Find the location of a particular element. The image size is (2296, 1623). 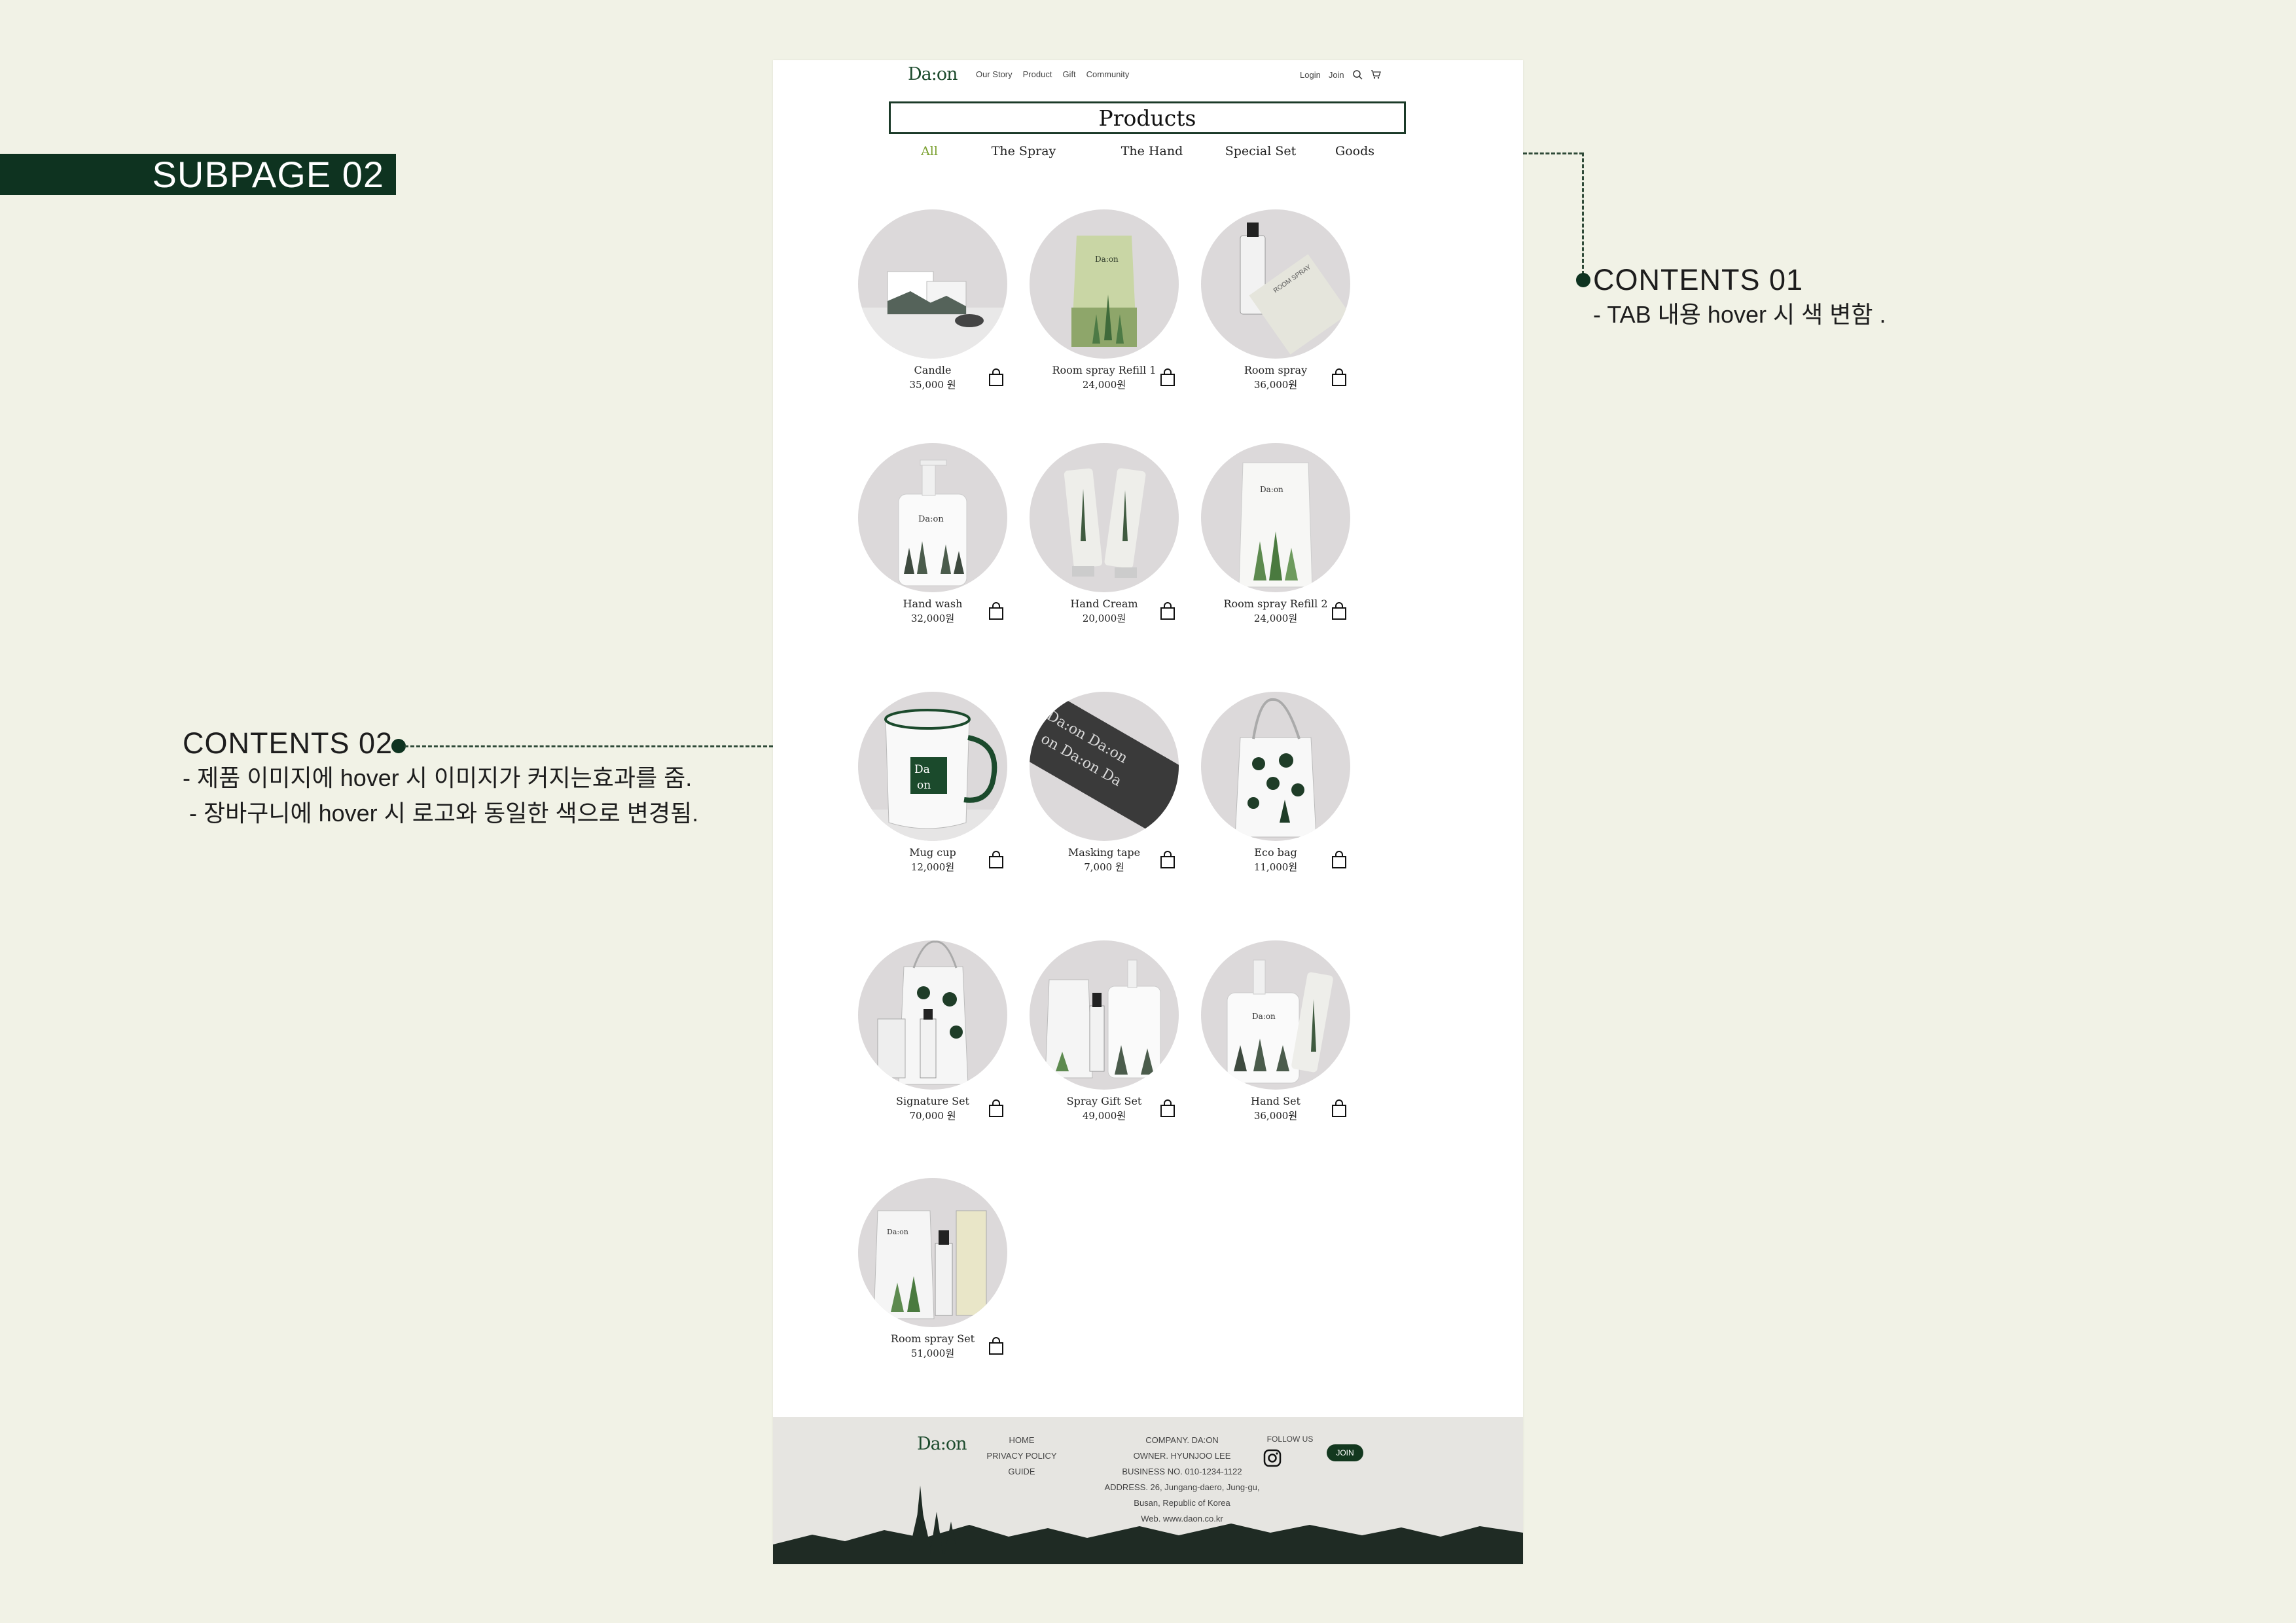

product-card: Da:on Room spray Refill 2 24,000원 is located at coordinates (1263, 538).